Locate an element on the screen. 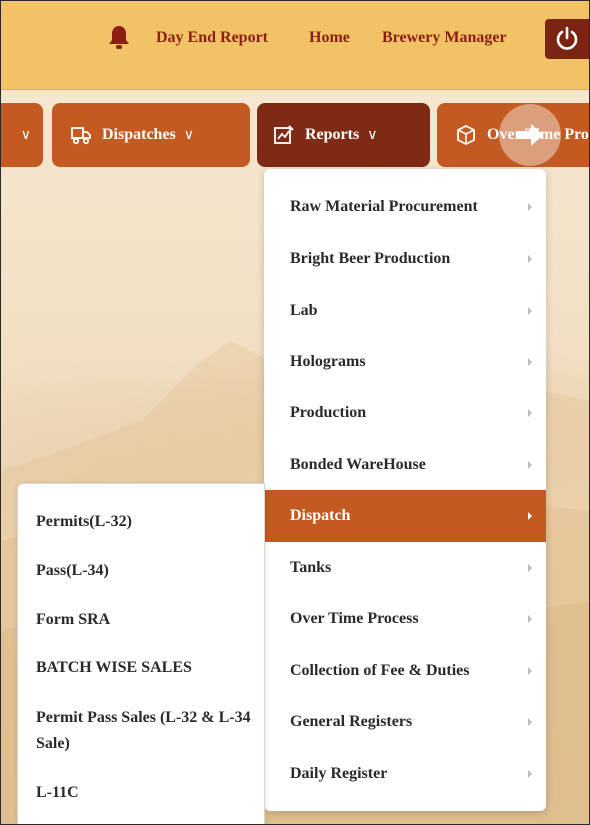  submenu-item-permits-l32: Permits(L-32) is located at coordinates (141, 522).